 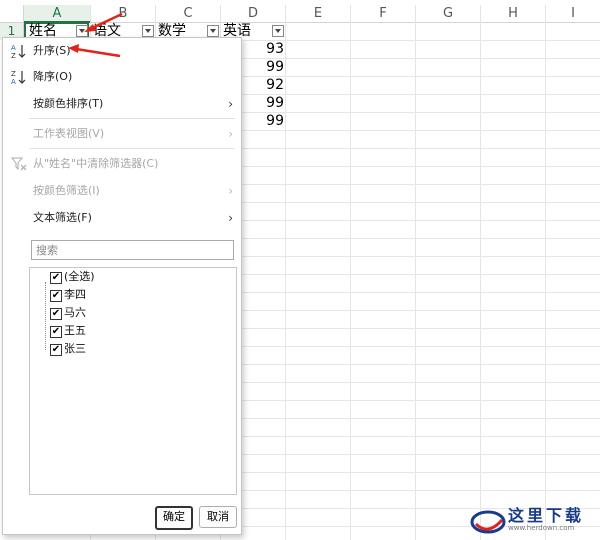 What do you see at coordinates (103, 22) in the screenshot?
I see `arrow-to-filter-icon` at bounding box center [103, 22].